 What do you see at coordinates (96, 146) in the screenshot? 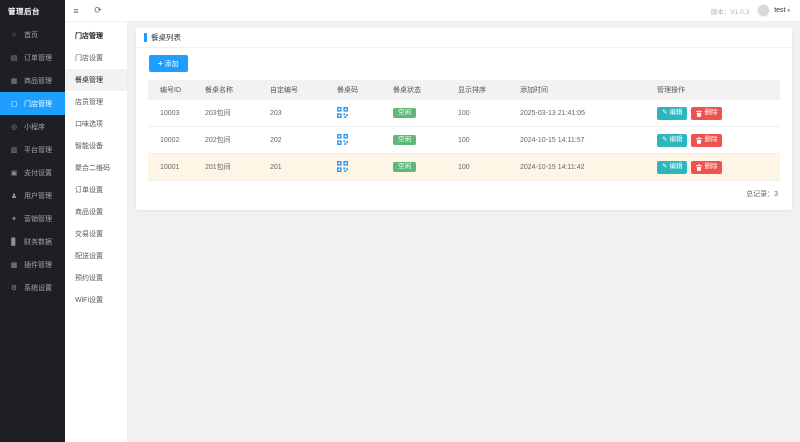
I see `submenu-item-smart-devices: 智能设备` at bounding box center [96, 146].